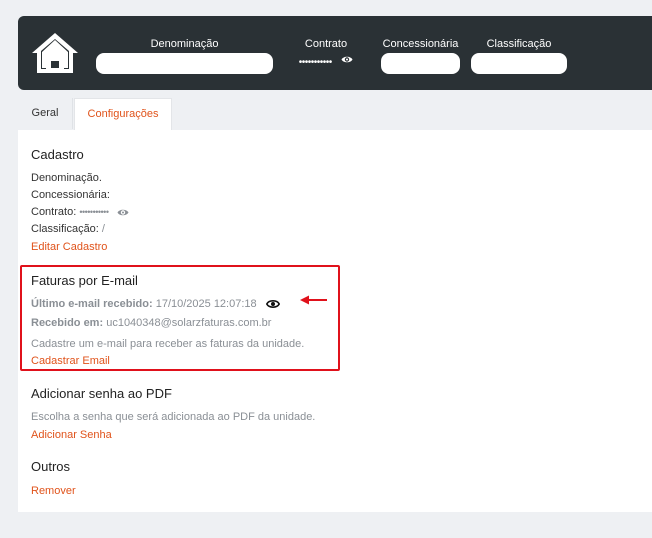 This screenshot has width=652, height=538. I want to click on contrato-label: Contrato, so click(326, 44).